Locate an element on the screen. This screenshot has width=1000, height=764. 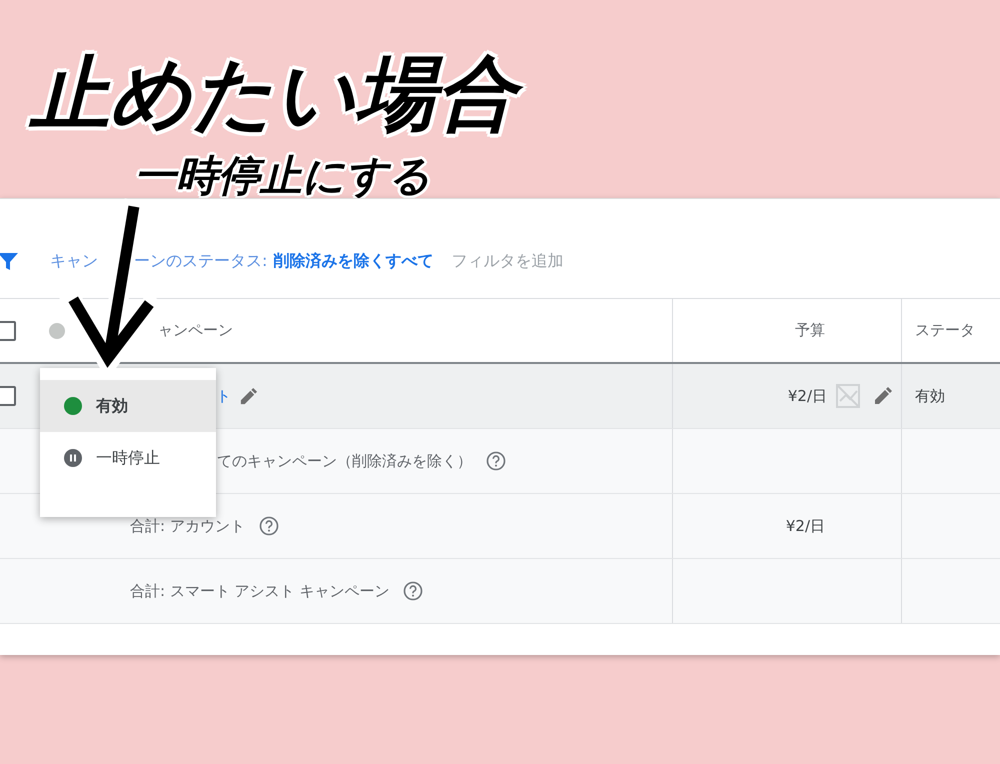
column-header: ステータ is located at coordinates (945, 330).